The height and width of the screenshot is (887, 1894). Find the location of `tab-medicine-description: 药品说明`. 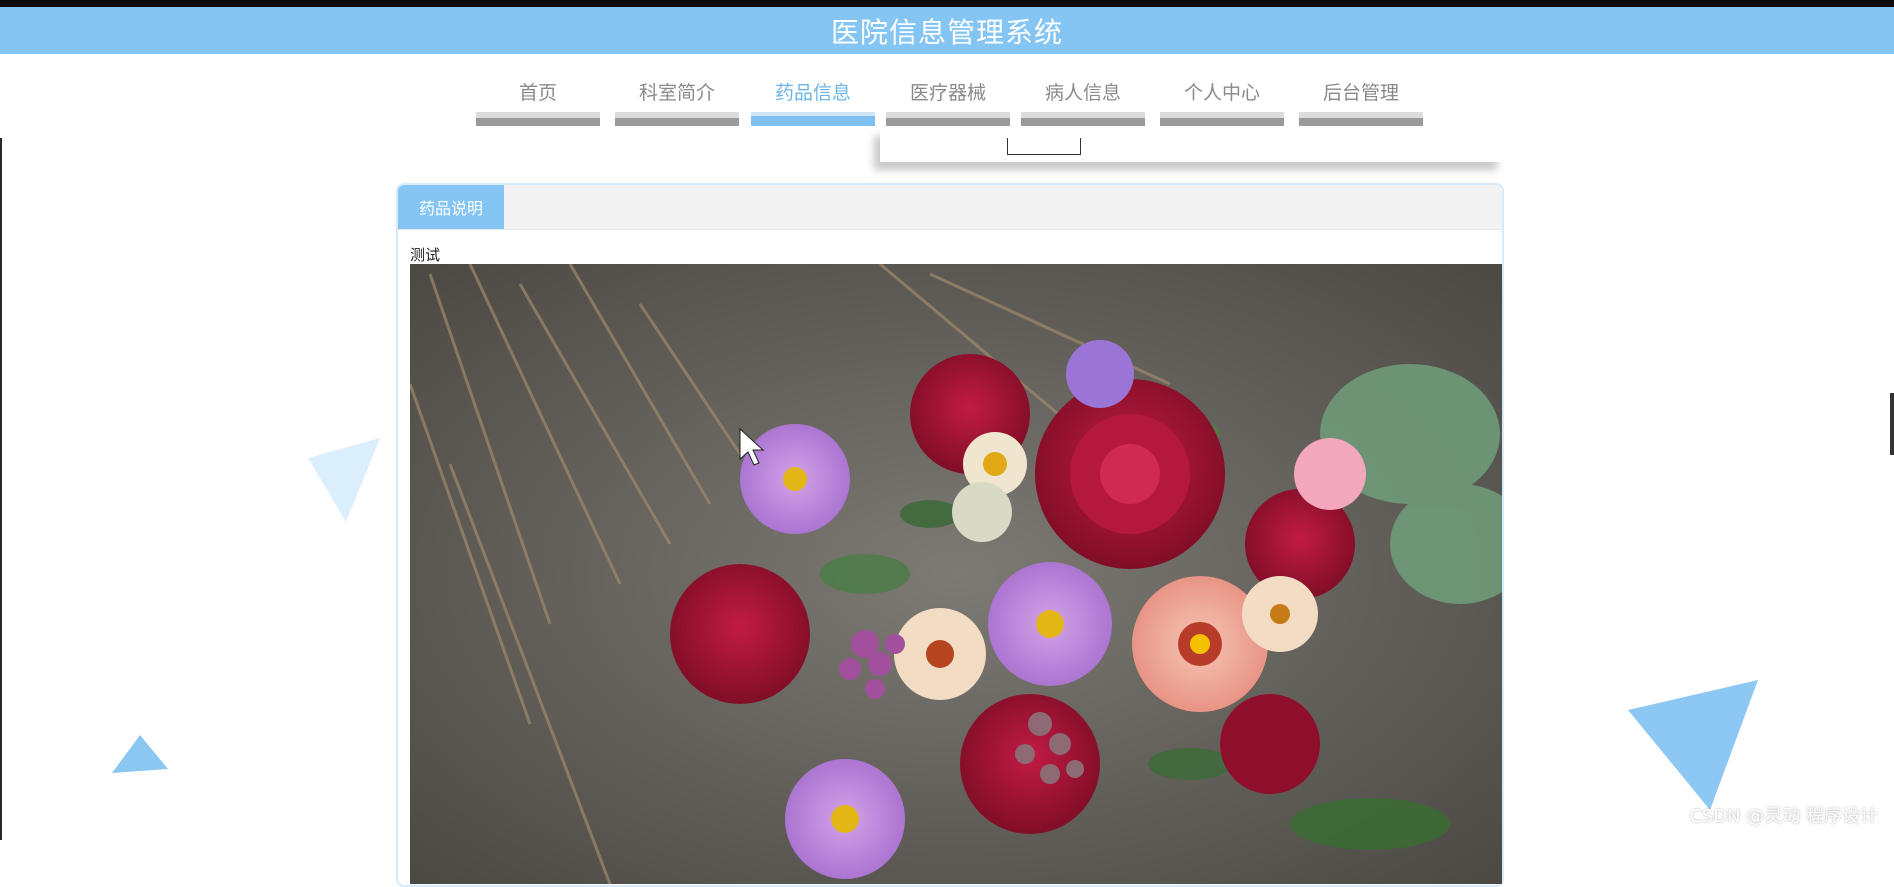

tab-medicine-description: 药品说明 is located at coordinates (451, 207).